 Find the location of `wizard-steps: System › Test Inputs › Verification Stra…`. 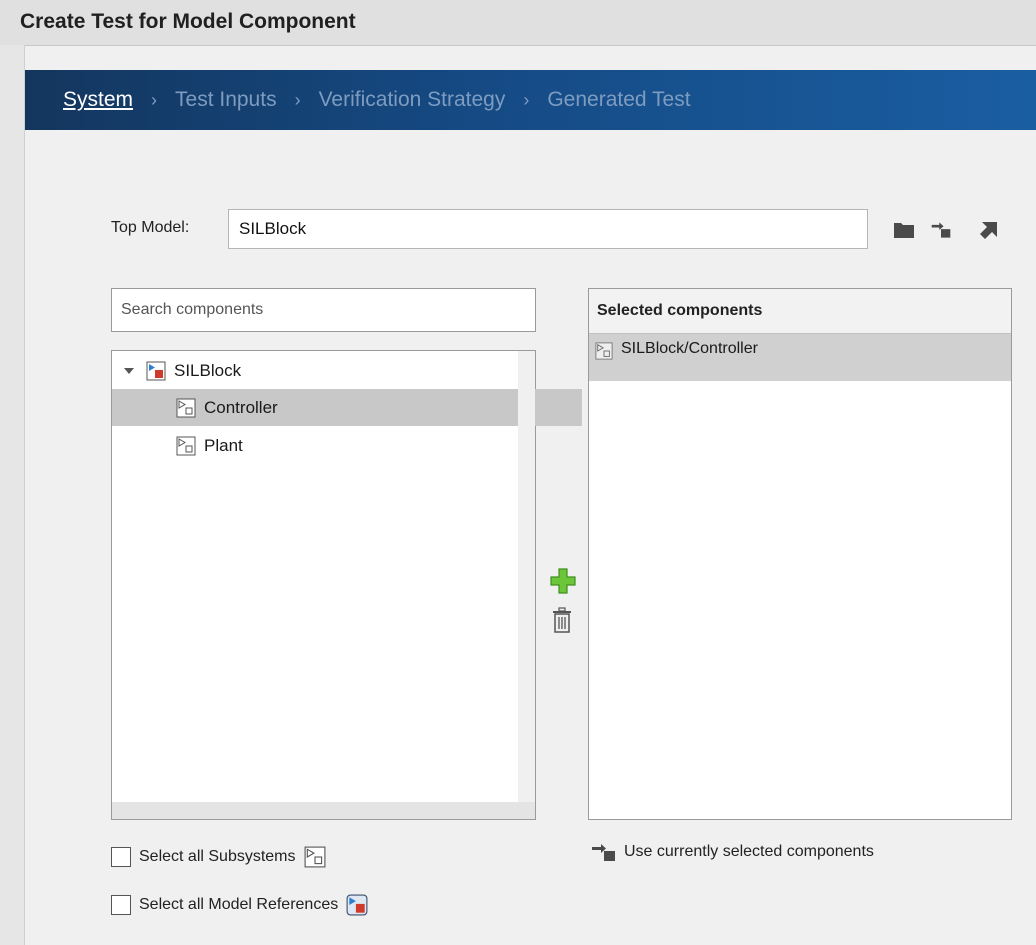

wizard-steps: System › Test Inputs › Verification Stra… is located at coordinates (377, 100).